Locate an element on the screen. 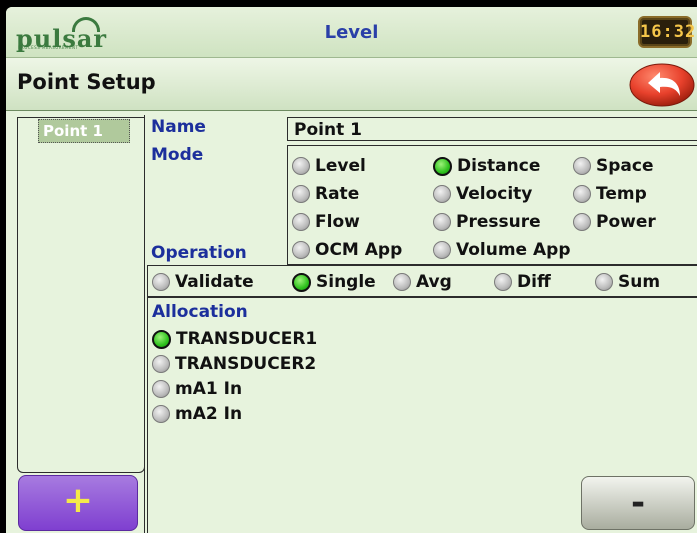 The width and height of the screenshot is (697, 533). mode-space-radio: Space is located at coordinates (613, 166).